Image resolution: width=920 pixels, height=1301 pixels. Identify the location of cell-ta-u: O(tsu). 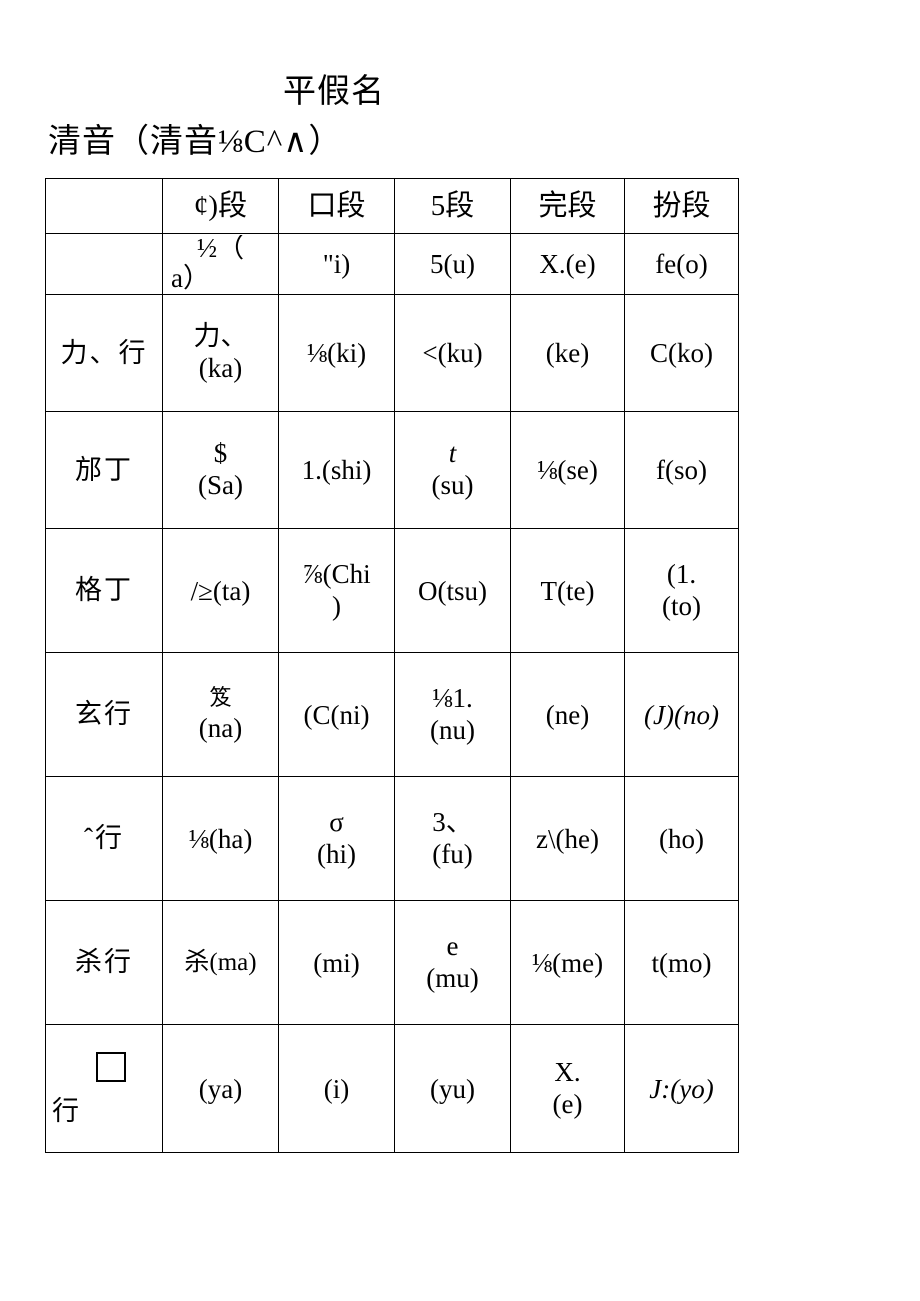
(452, 590).